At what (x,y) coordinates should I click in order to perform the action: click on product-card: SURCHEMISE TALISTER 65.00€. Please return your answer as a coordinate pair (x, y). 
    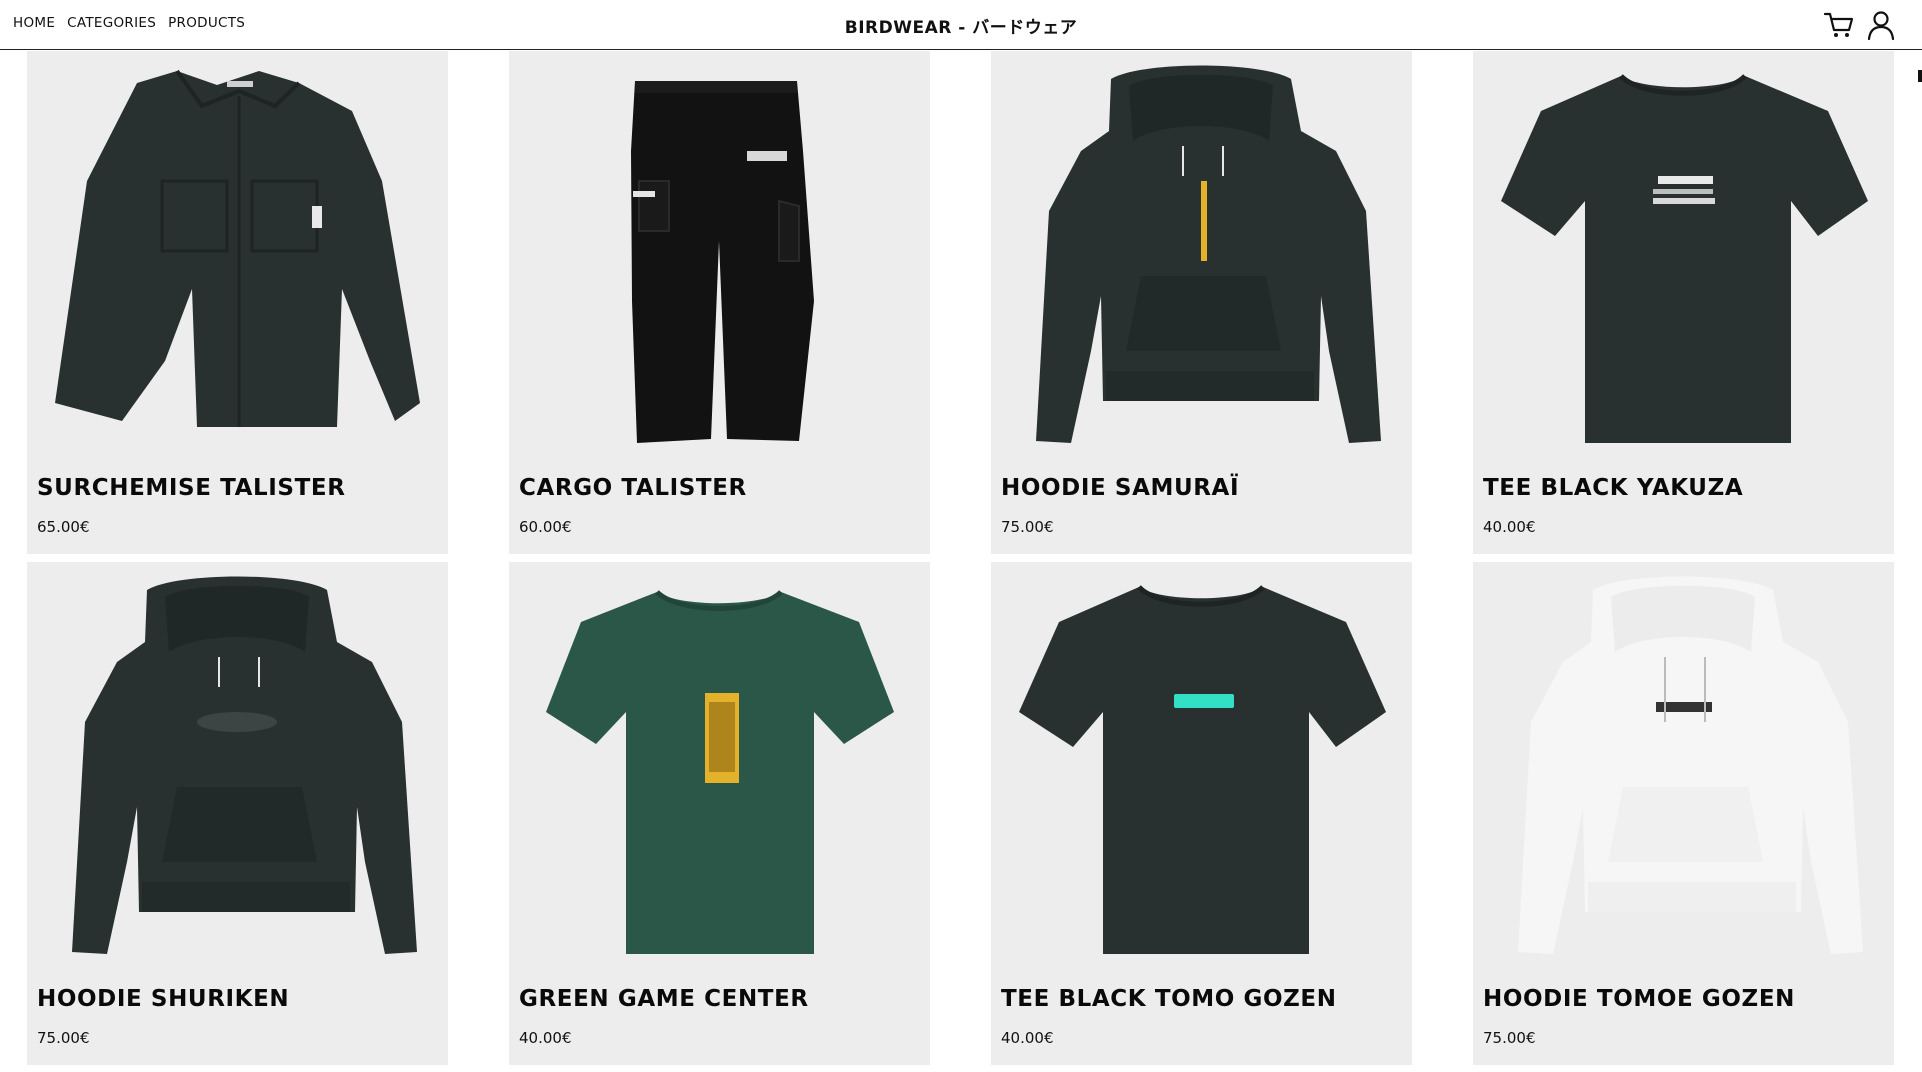
    Looking at the image, I should click on (237, 302).